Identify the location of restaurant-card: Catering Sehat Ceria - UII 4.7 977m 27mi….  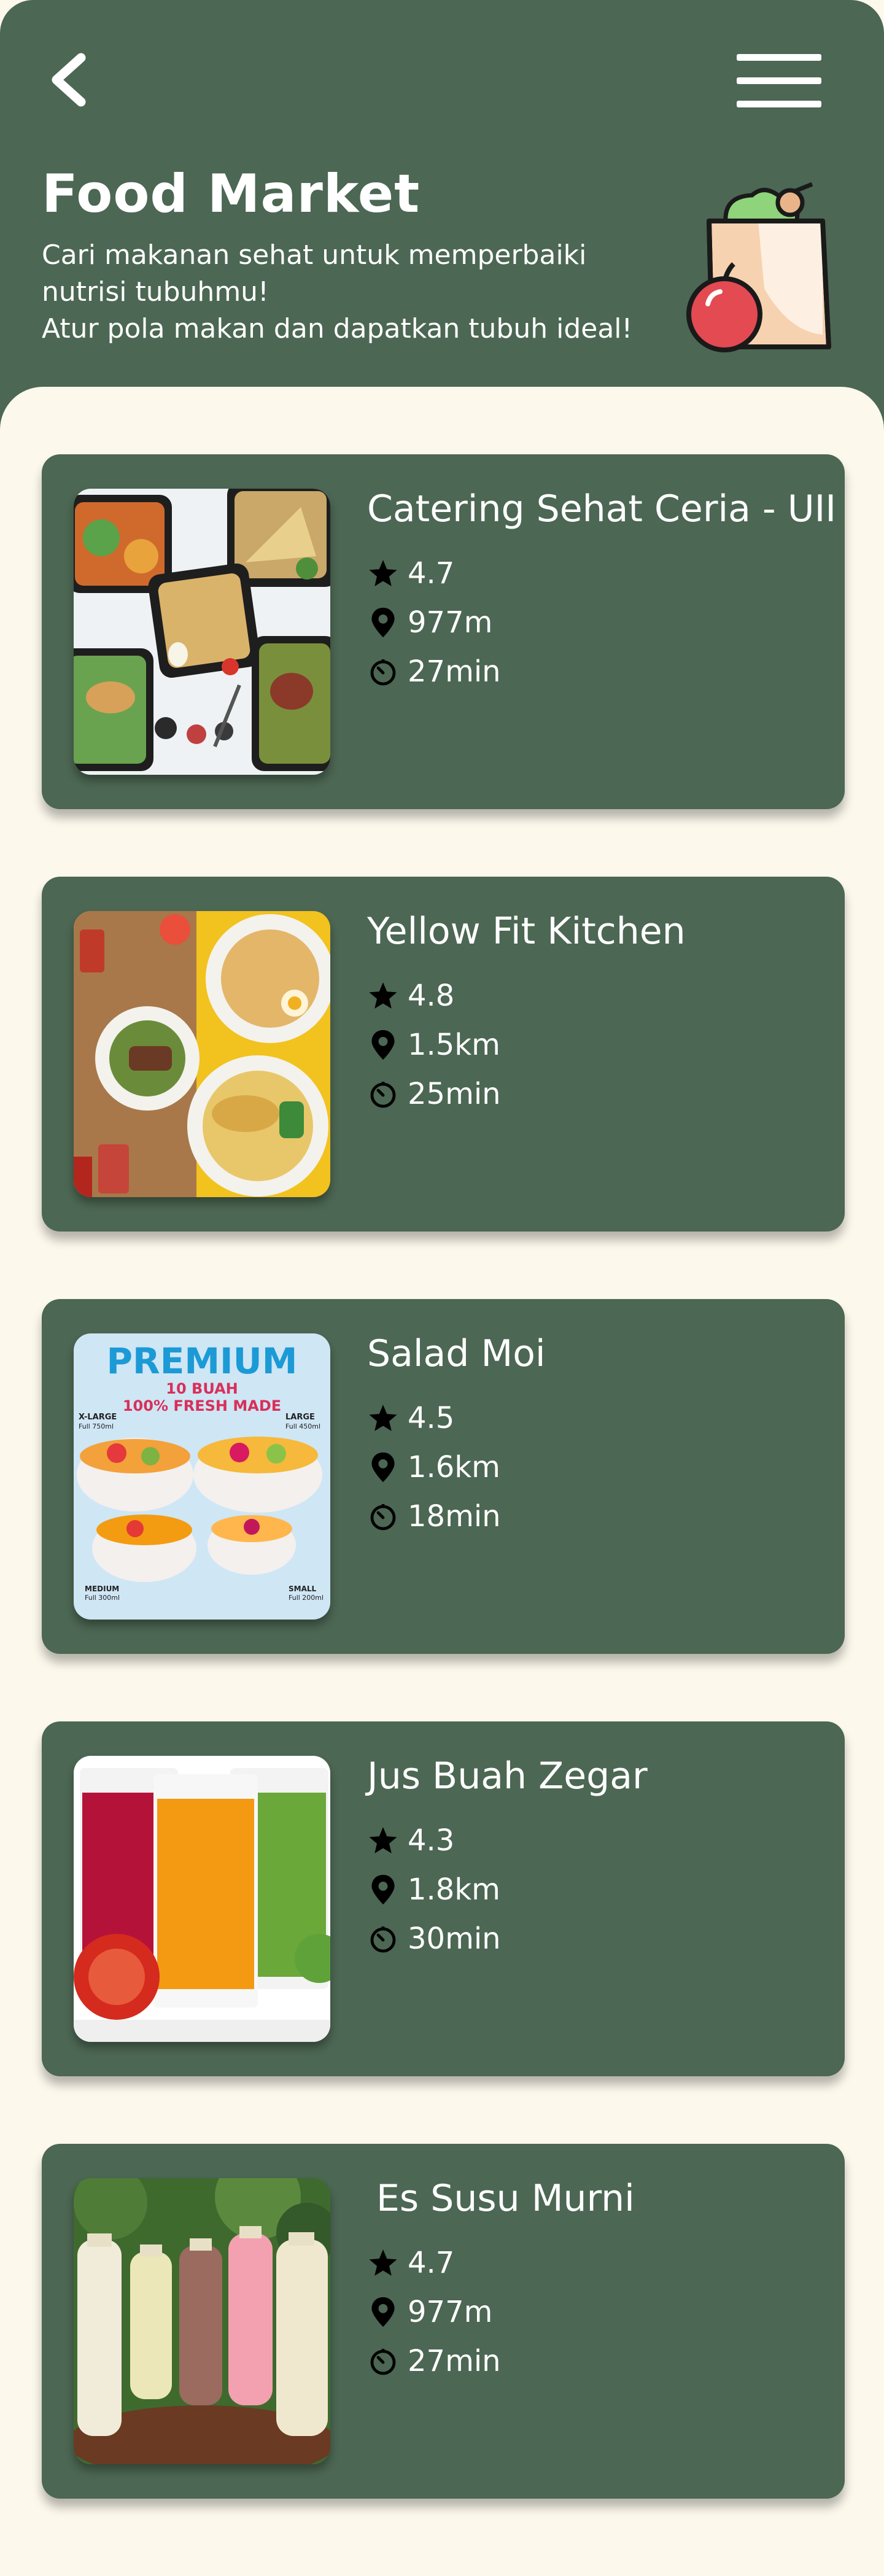
(444, 631).